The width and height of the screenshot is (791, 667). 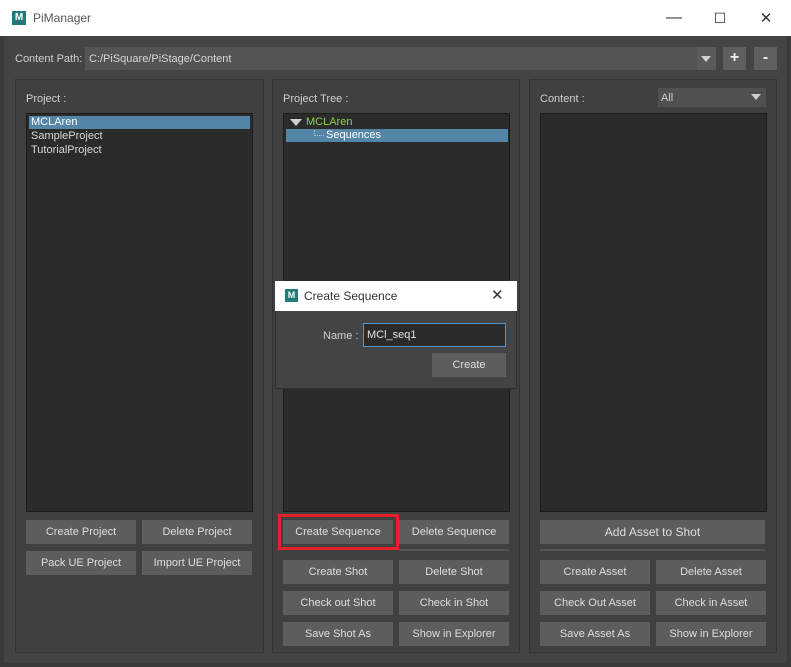 What do you see at coordinates (338, 634) in the screenshot?
I see `save-shot-as-button: Save Shot As` at bounding box center [338, 634].